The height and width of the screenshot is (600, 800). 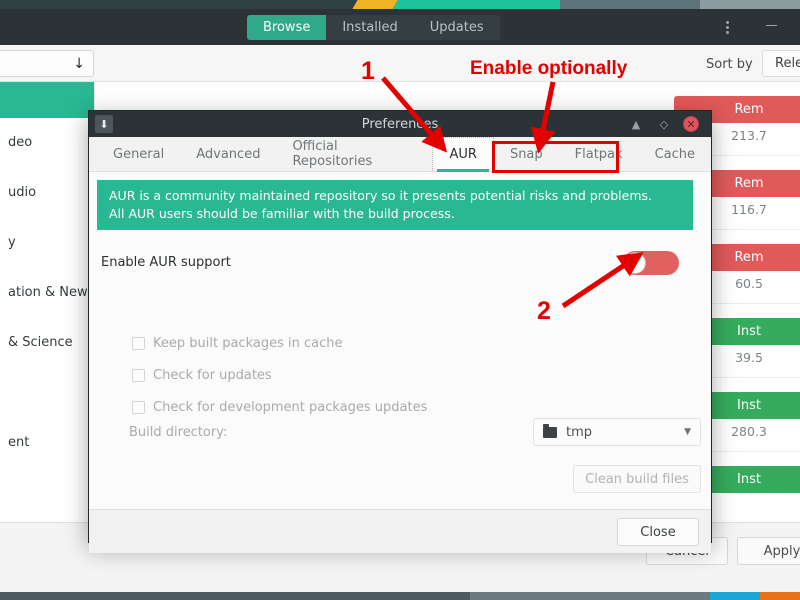 I want to click on checkbox-label: Check for updates, so click(x=212, y=375).